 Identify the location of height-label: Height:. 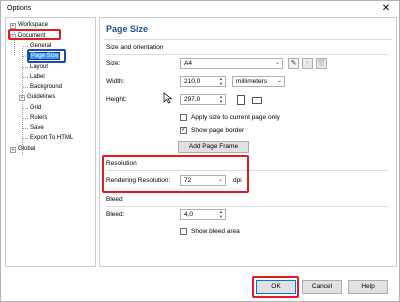
(116, 99).